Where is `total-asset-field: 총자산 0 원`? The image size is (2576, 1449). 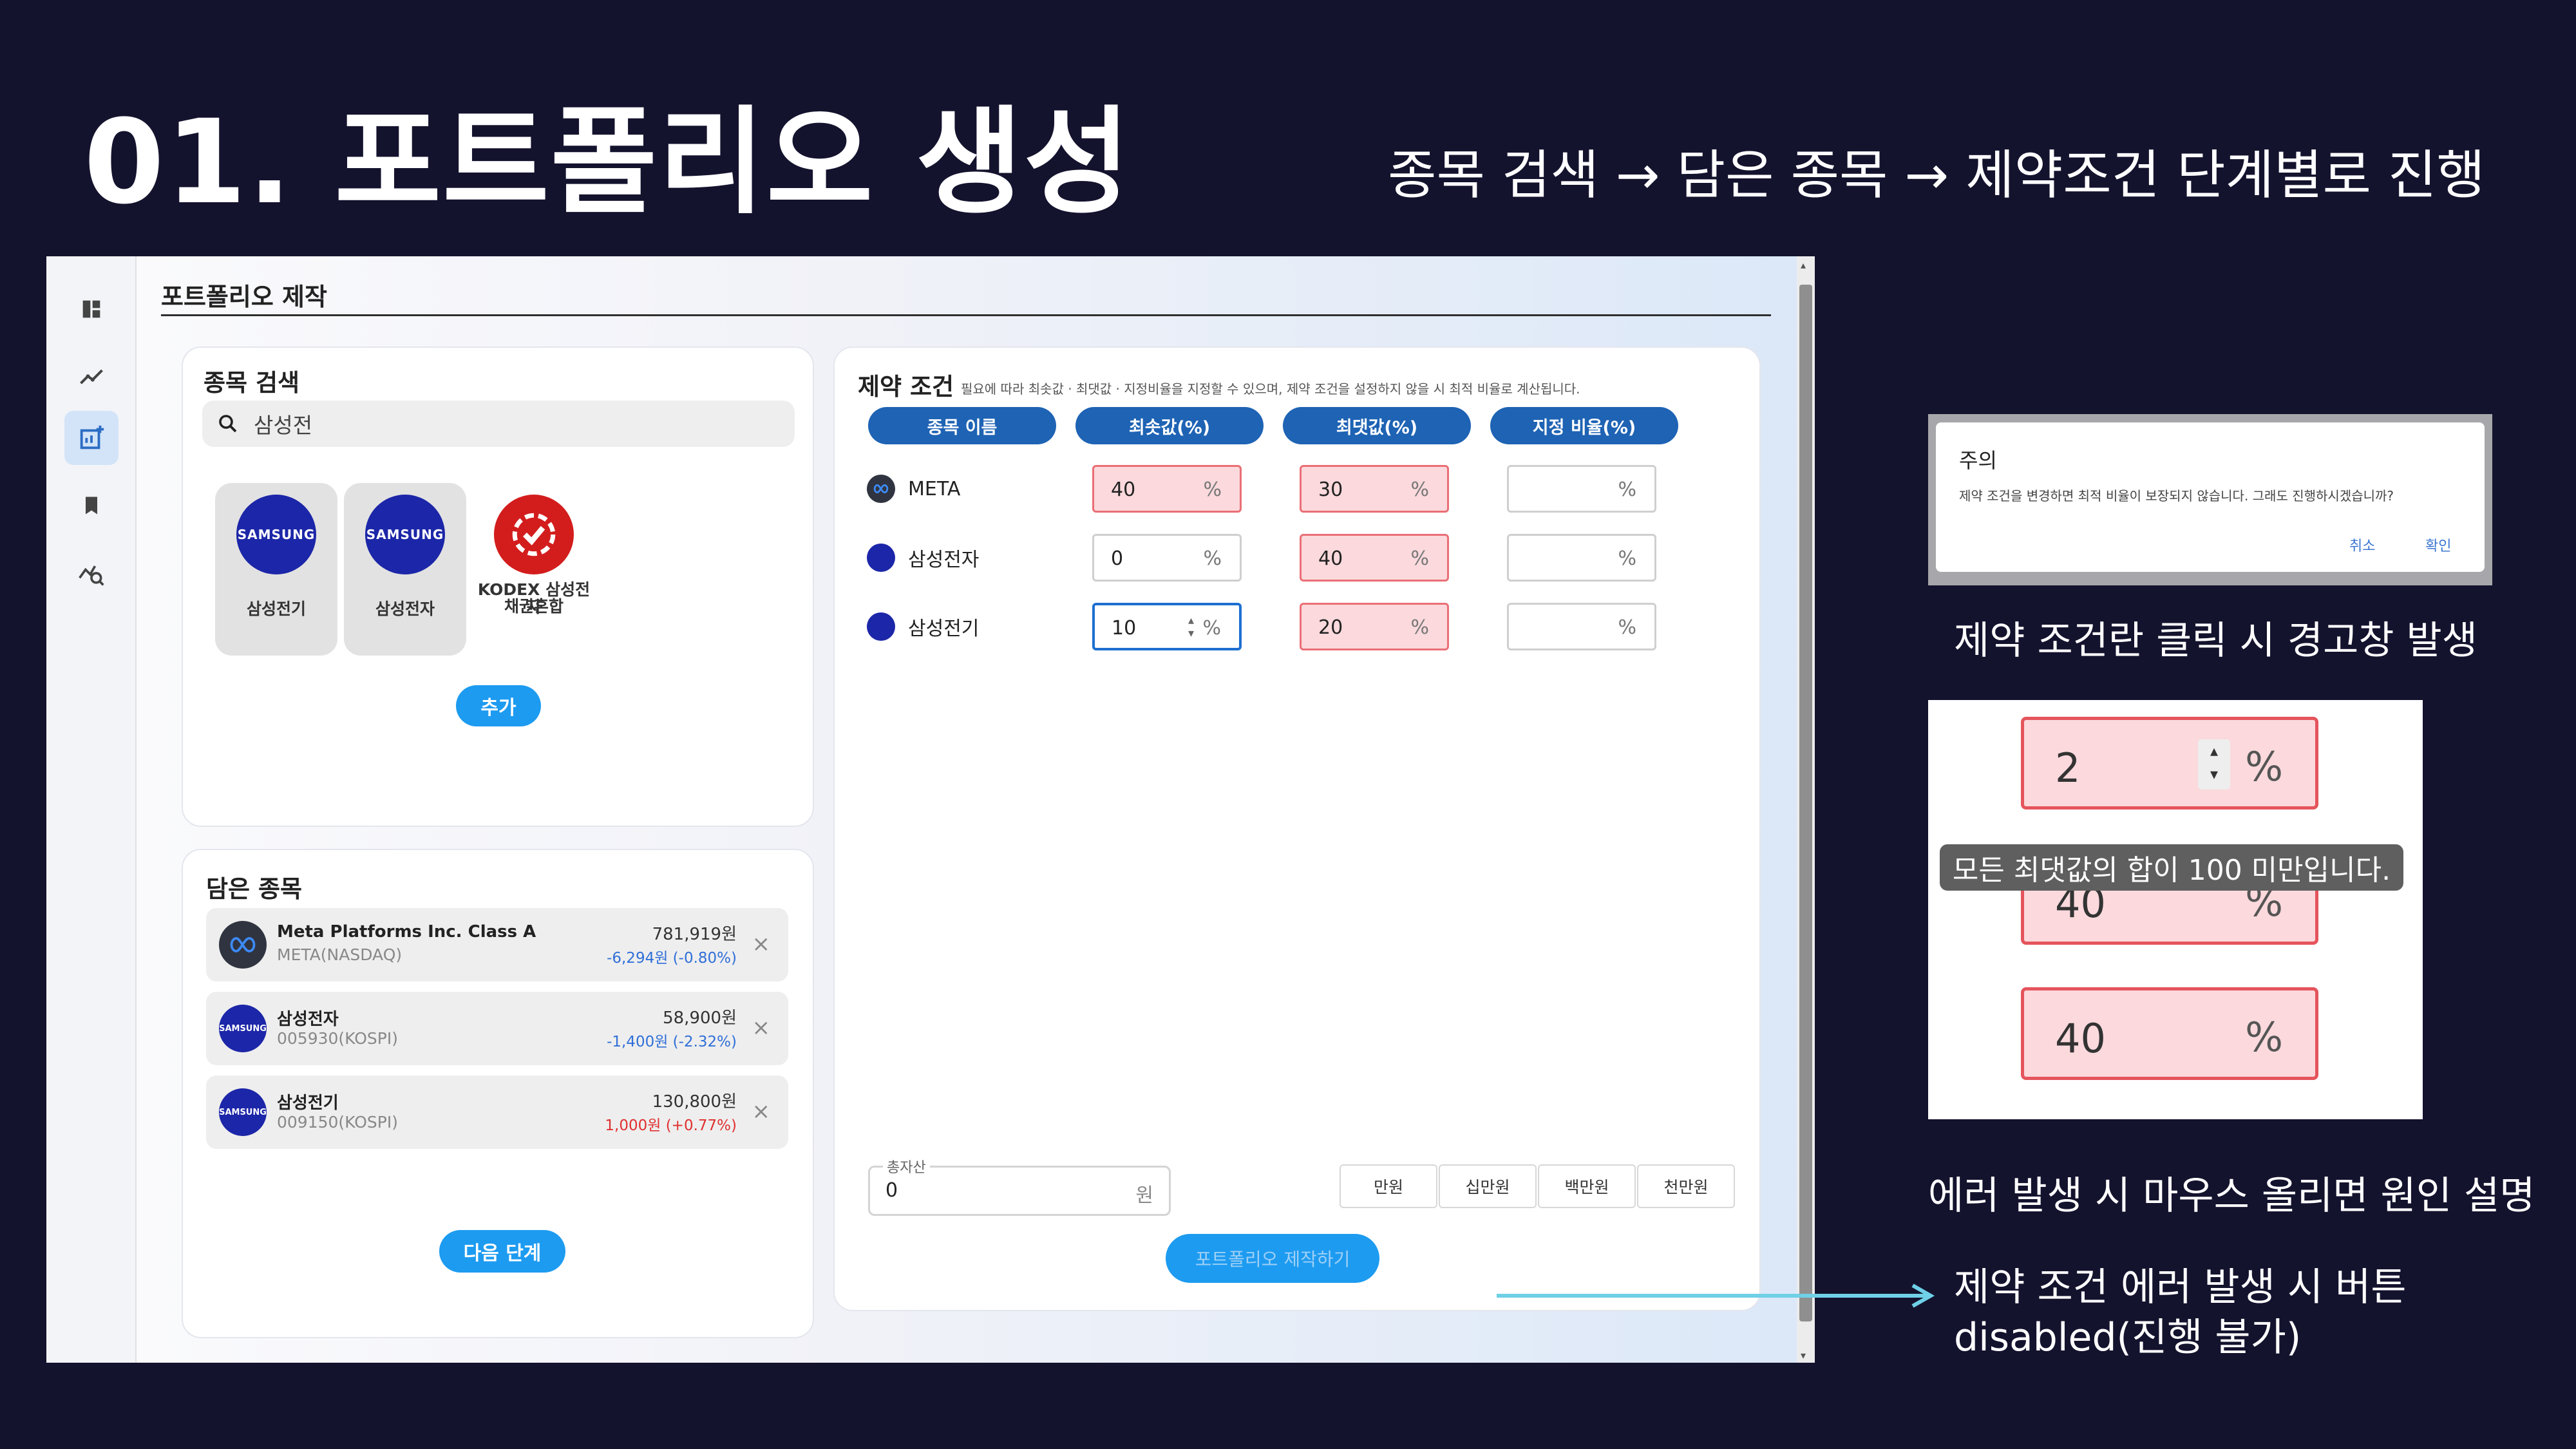
total-asset-field: 총자산 0 원 is located at coordinates (1019, 1186).